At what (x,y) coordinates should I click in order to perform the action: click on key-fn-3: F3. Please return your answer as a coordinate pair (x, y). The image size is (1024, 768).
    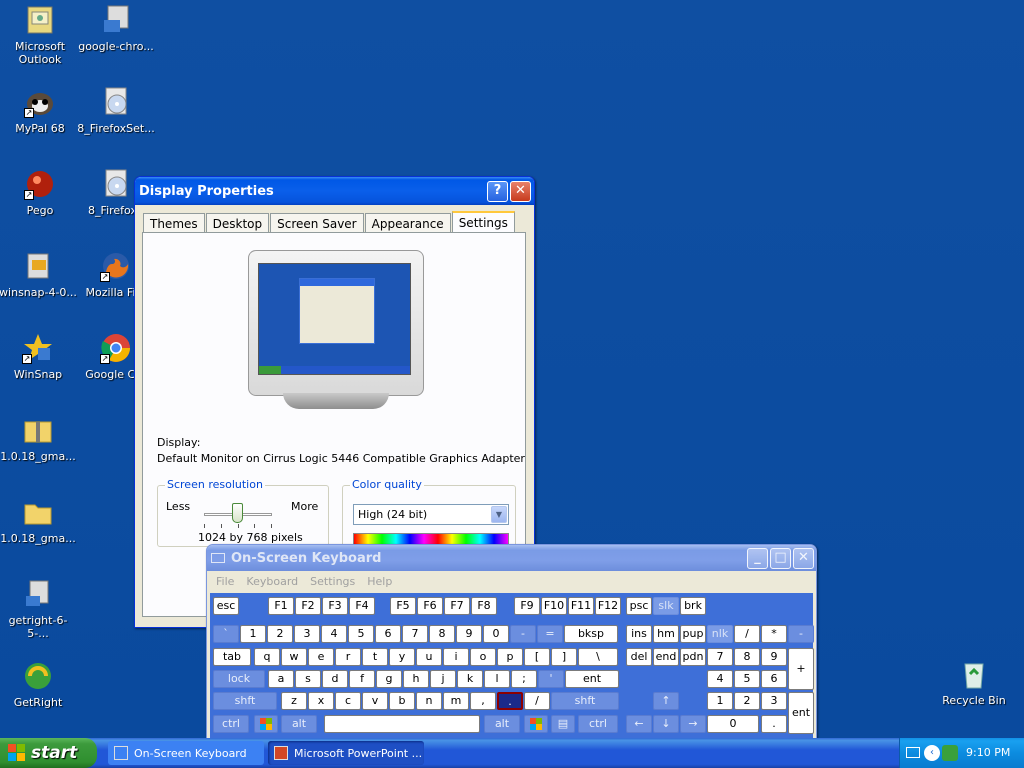
    Looking at the image, I should click on (335, 606).